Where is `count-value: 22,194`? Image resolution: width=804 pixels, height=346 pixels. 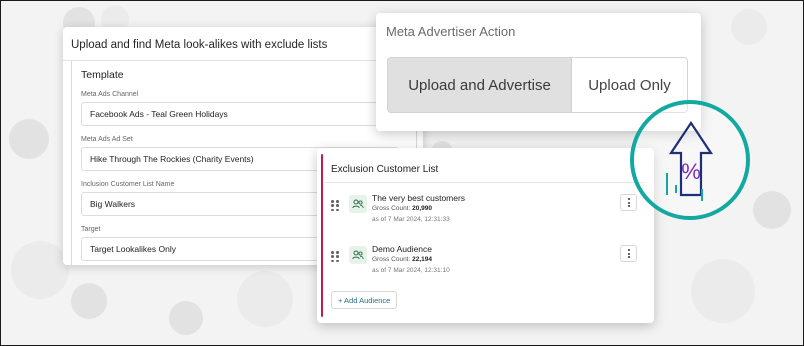 count-value: 22,194 is located at coordinates (422, 259).